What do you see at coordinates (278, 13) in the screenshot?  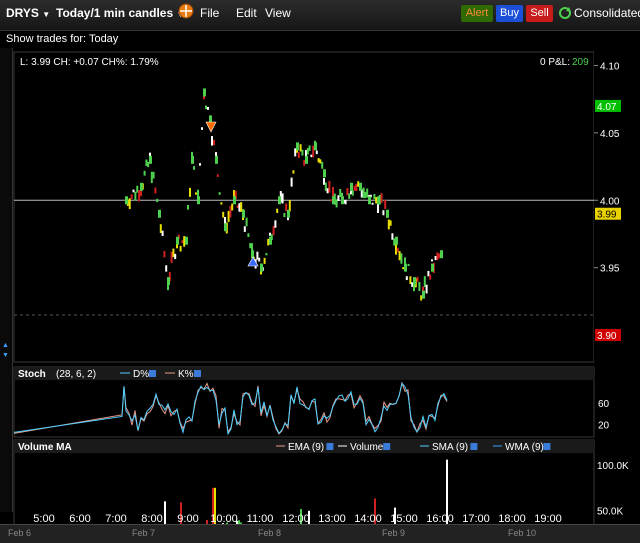 I see `menu-view: View` at bounding box center [278, 13].